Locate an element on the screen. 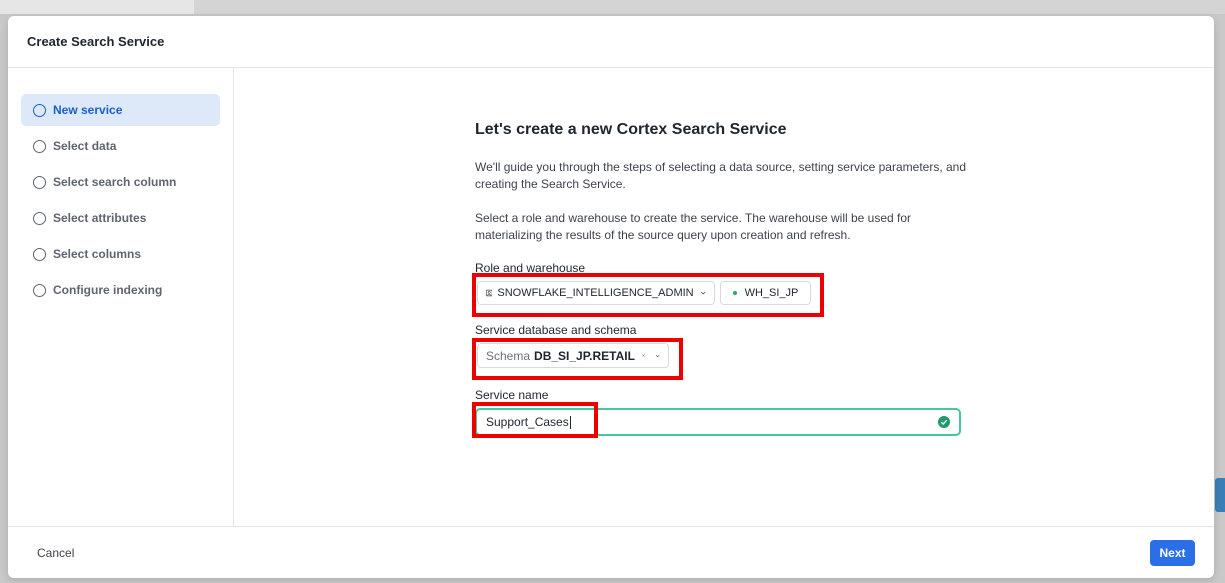 The image size is (1225, 583). warehouse-value: WH_SI_JP is located at coordinates (771, 293).